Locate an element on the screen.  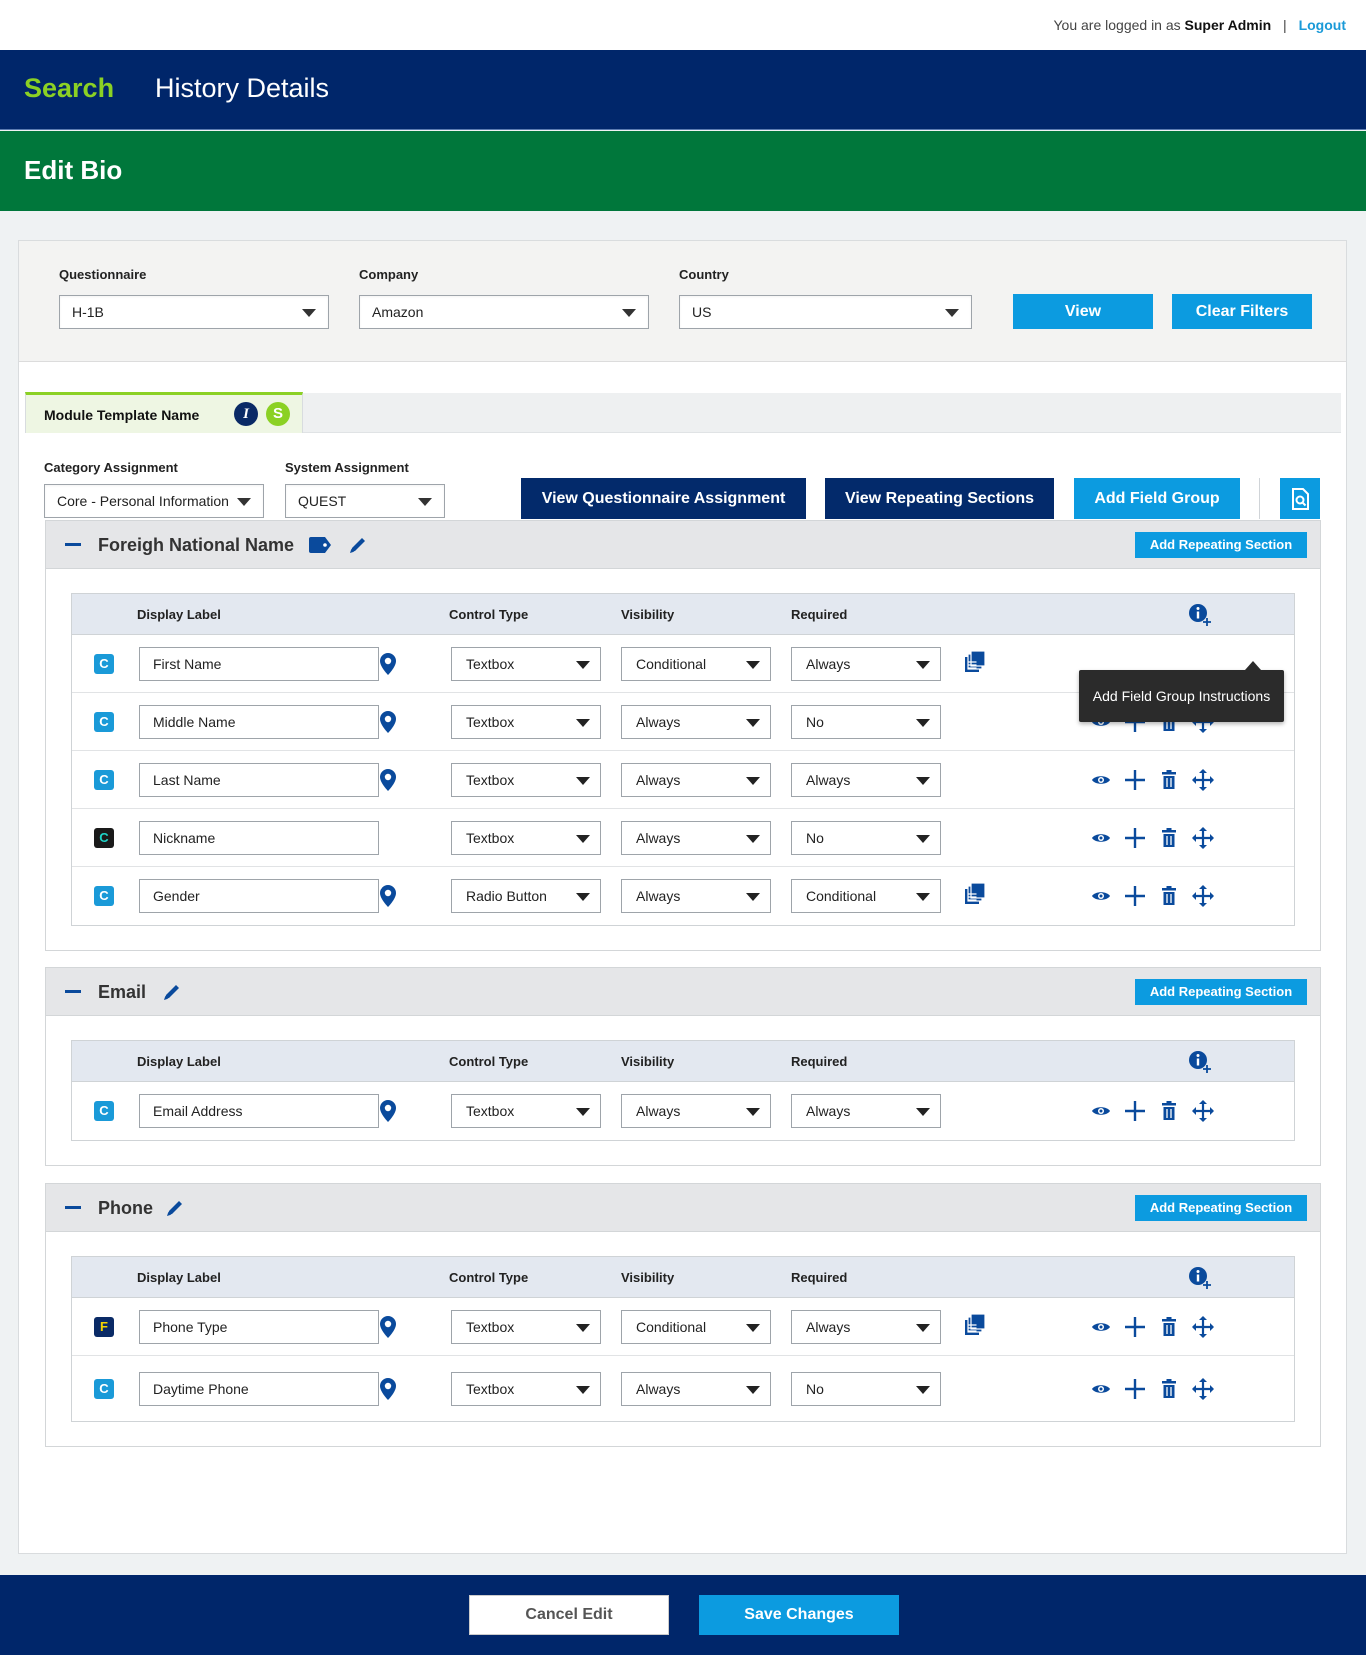
display-label-input: First Name is located at coordinates (259, 664).